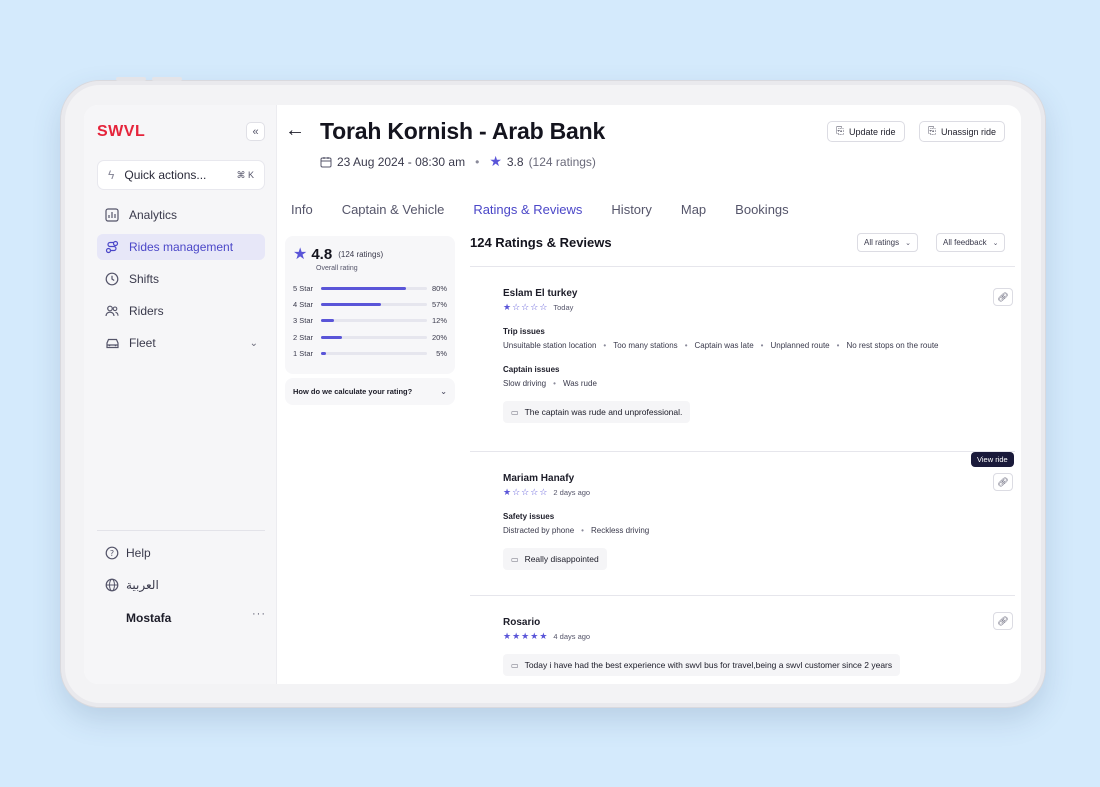 The height and width of the screenshot is (787, 1100). I want to click on help-link: ? Help, so click(127, 553).